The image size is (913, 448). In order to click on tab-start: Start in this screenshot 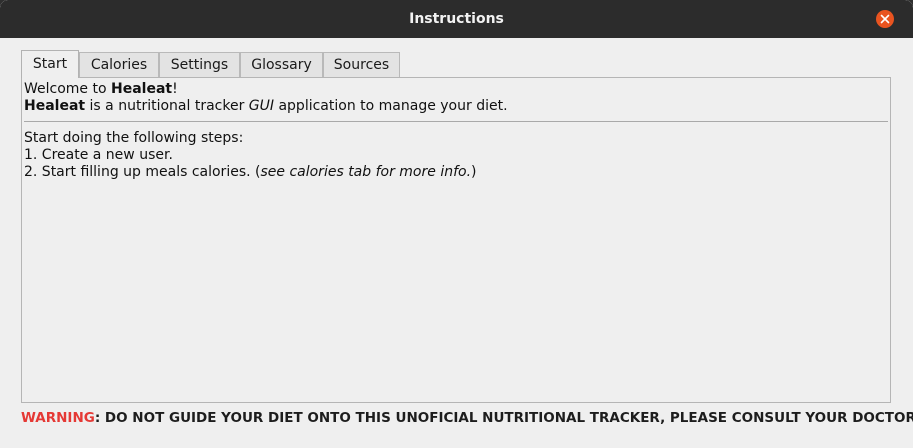, I will do `click(50, 64)`.